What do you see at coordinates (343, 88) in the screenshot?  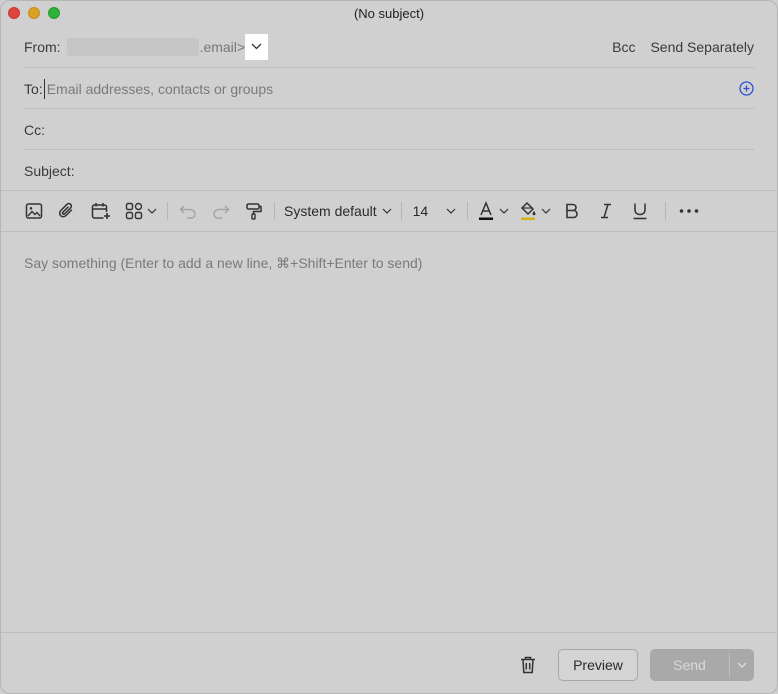 I see `to-input` at bounding box center [343, 88].